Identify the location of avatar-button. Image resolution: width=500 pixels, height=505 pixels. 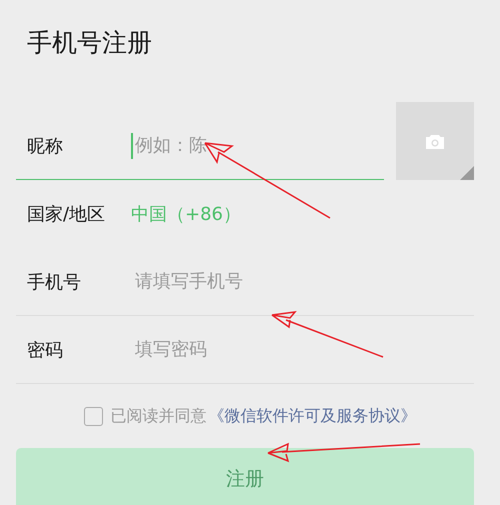
(435, 141).